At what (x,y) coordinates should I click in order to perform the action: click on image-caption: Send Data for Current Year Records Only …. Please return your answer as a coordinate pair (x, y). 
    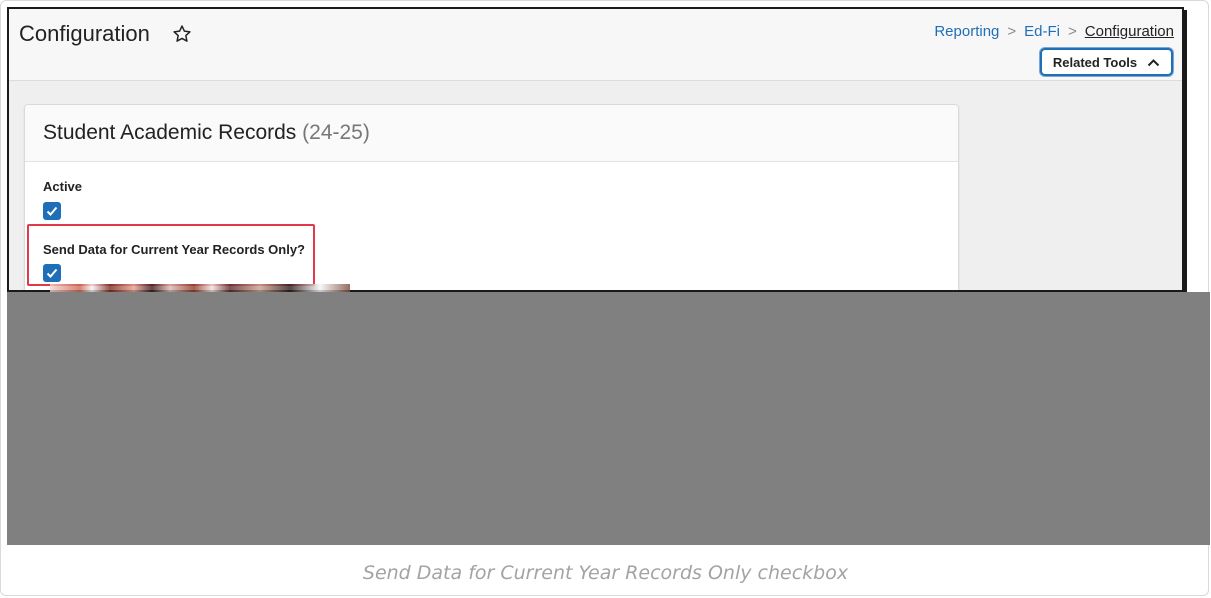
    Looking at the image, I should click on (605, 573).